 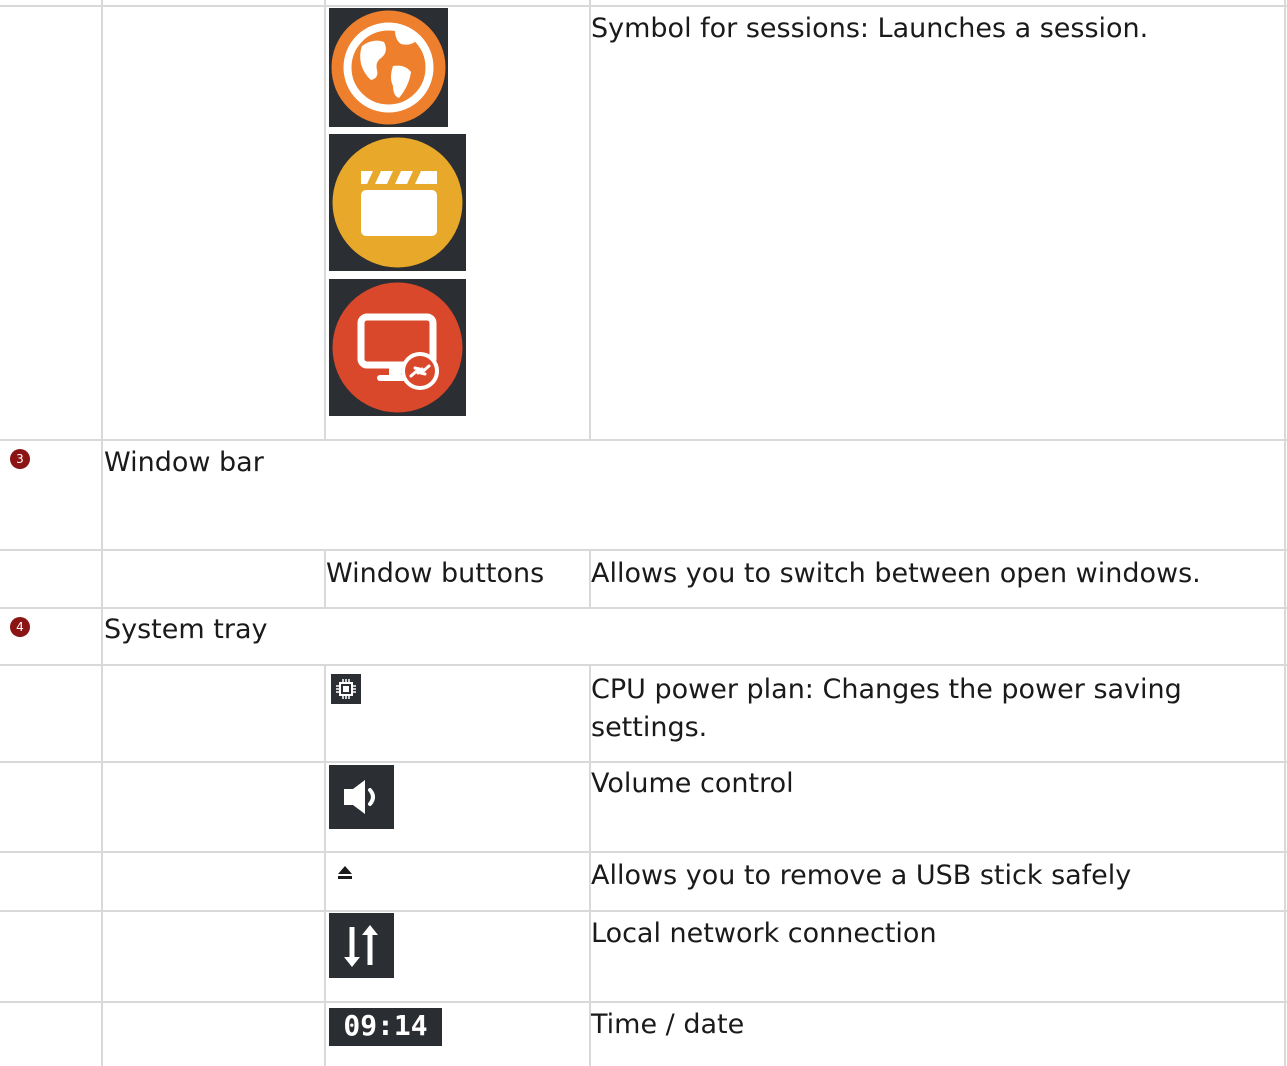 What do you see at coordinates (20, 627) in the screenshot?
I see `section-badge-4: 4` at bounding box center [20, 627].